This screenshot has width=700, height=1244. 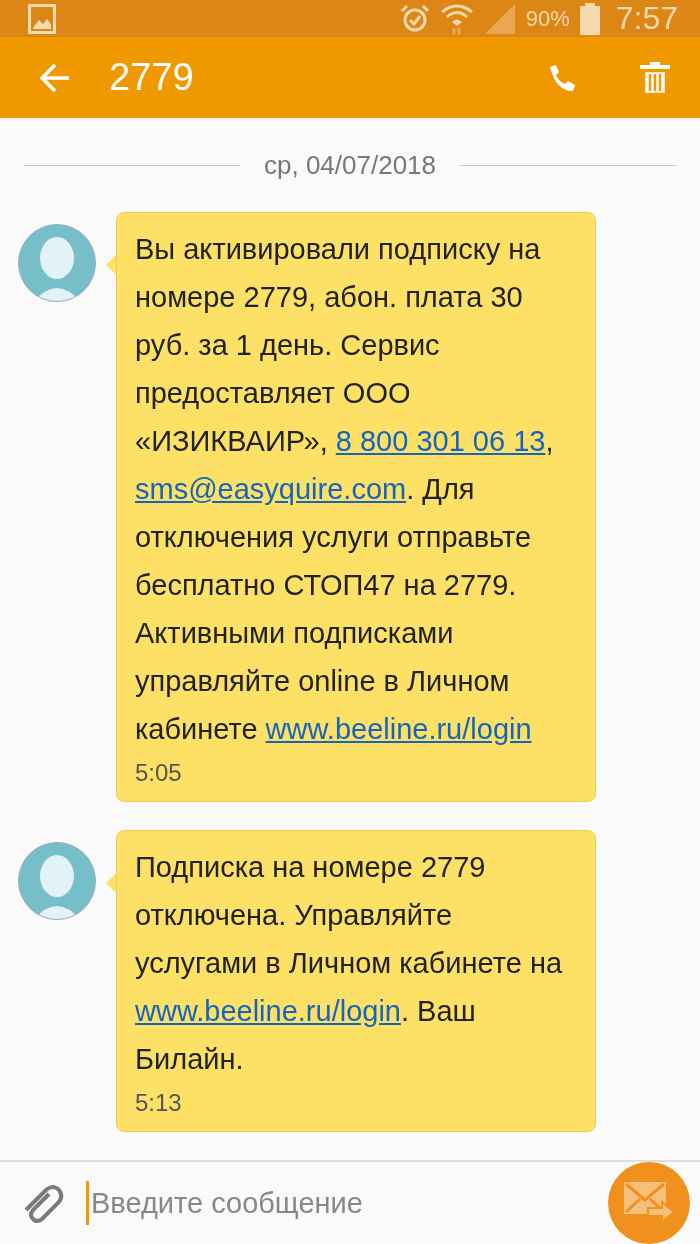 I want to click on clock: 7:57, so click(x=646, y=18).